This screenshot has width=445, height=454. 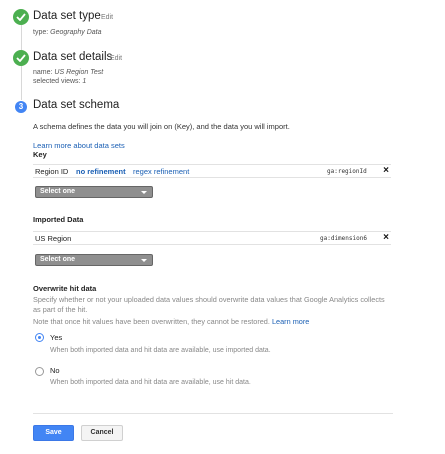 I want to click on learn-more-data-sets-link: Learn more about data sets, so click(x=79, y=145).